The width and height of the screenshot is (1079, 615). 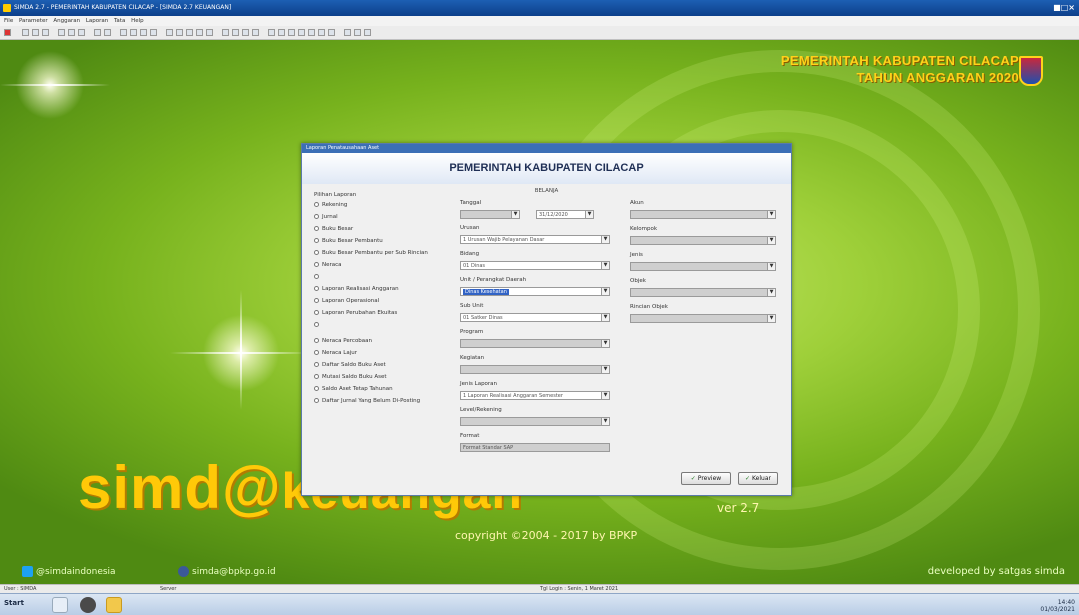 What do you see at coordinates (535, 447) in the screenshot?
I see `format-field: Format Standar SAP` at bounding box center [535, 447].